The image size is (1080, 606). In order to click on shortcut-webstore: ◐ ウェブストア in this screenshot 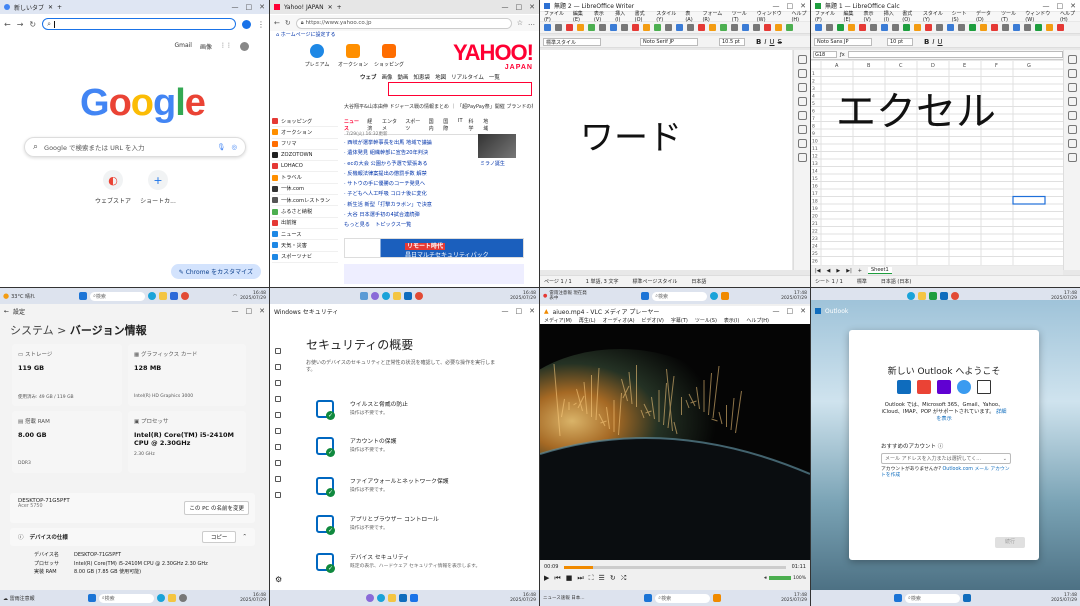, I will do `click(113, 187)`.